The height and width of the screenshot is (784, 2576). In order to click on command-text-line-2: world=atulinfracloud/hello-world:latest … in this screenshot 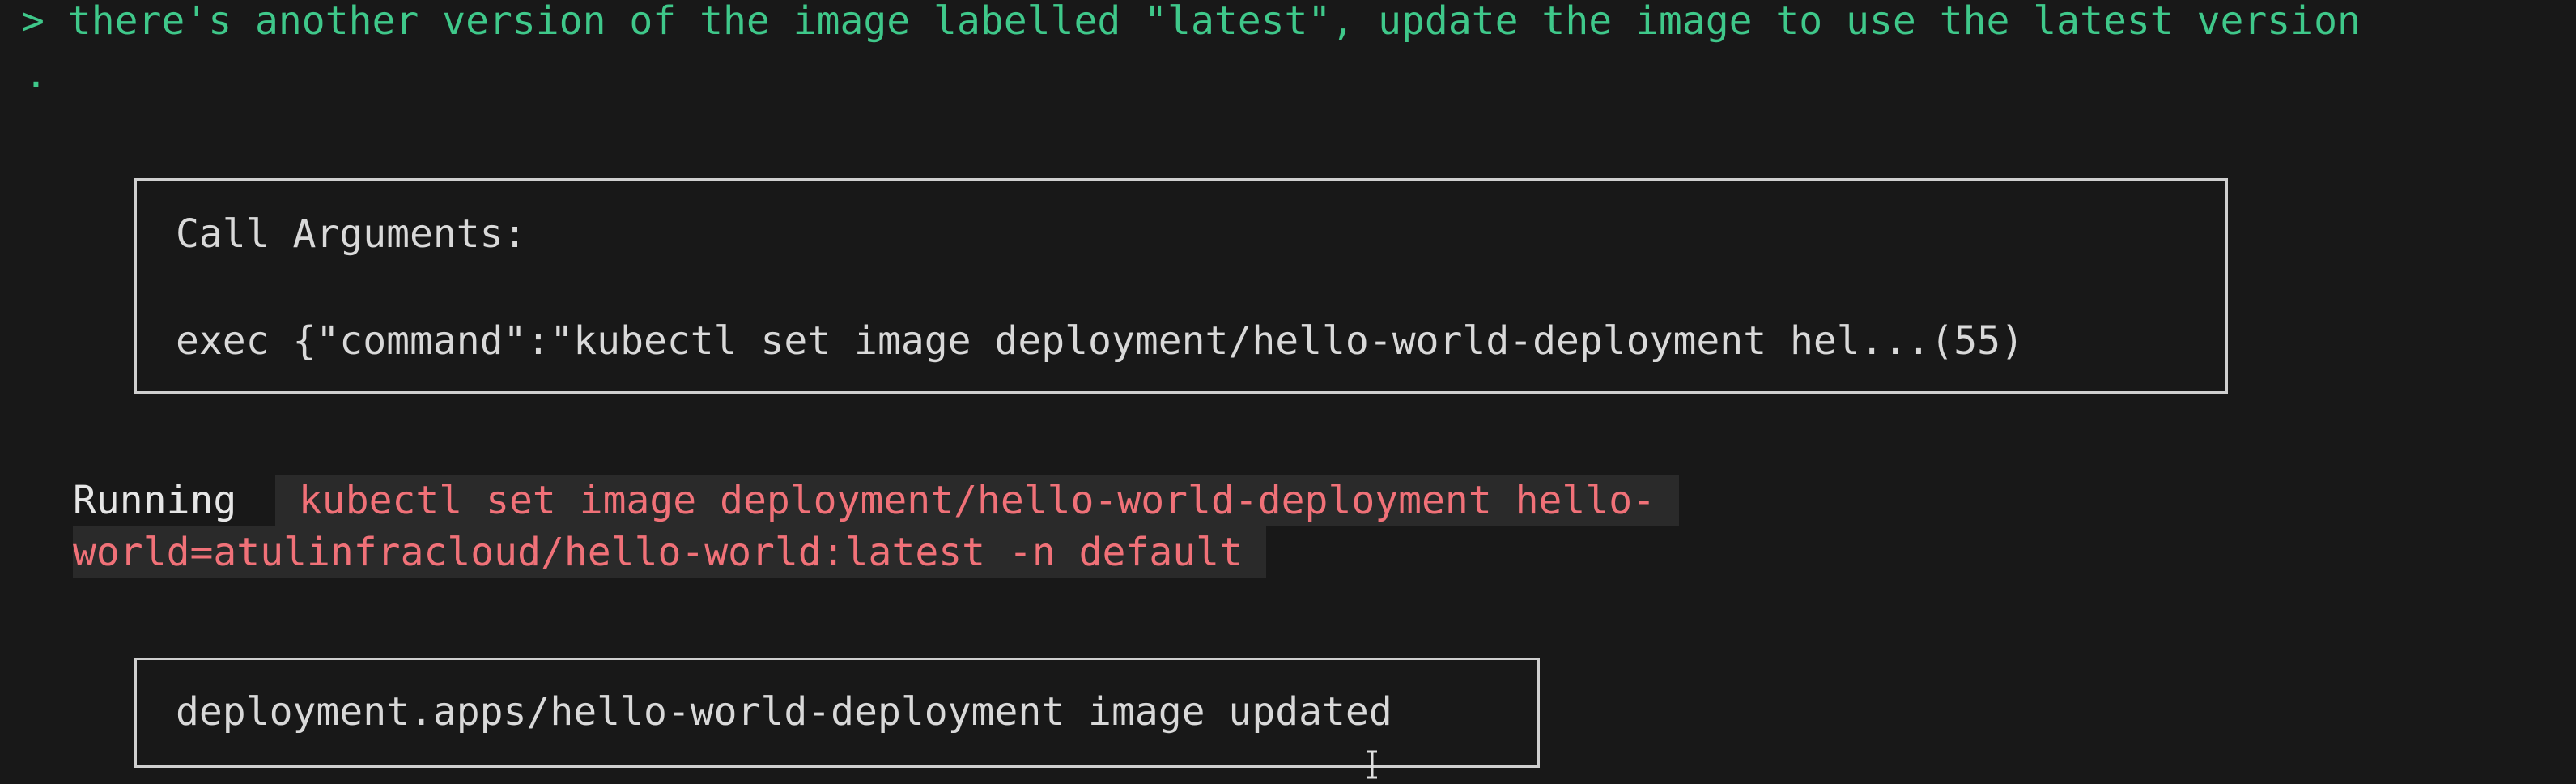, I will do `click(669, 552)`.